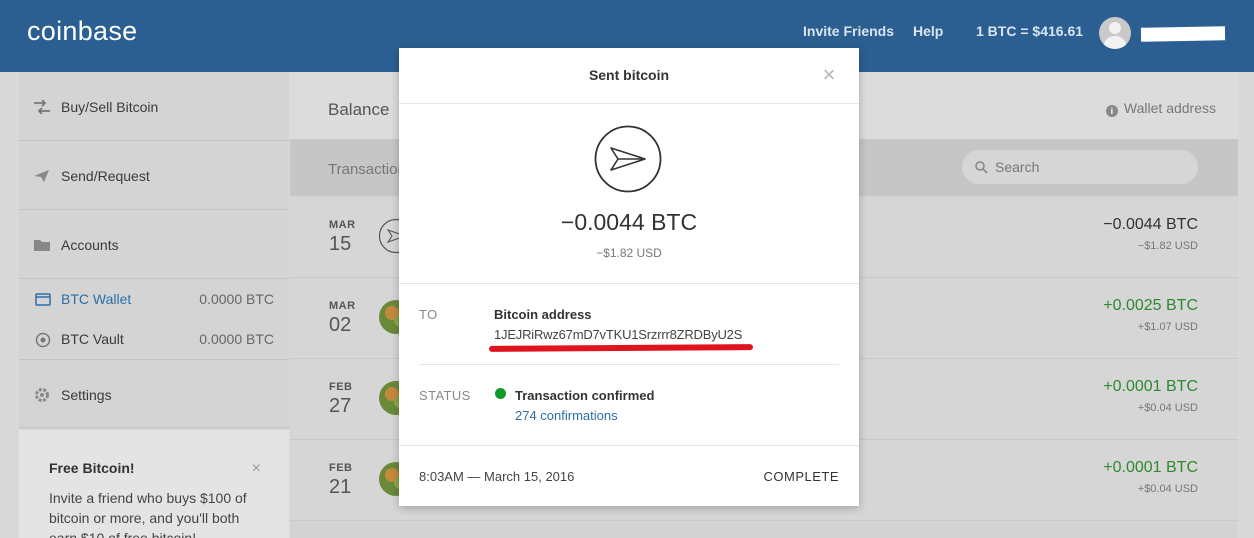 Image resolution: width=1254 pixels, height=538 pixels. I want to click on modal-header: Sent bitcoin ×, so click(629, 76).